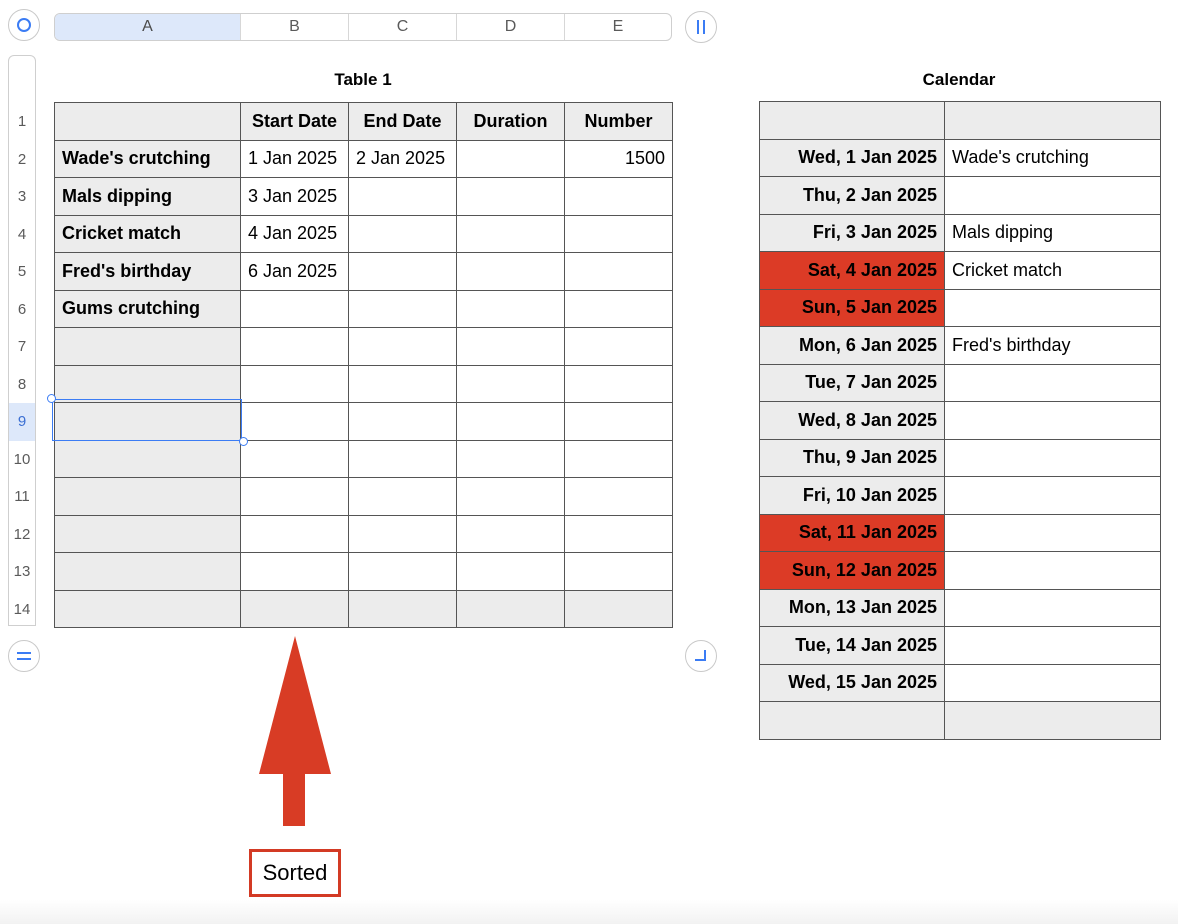  What do you see at coordinates (147, 458) in the screenshot?
I see `cell-a10` at bounding box center [147, 458].